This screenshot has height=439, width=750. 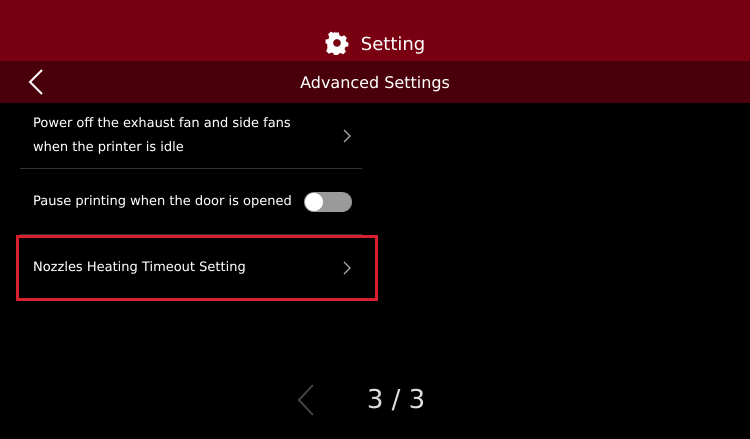 What do you see at coordinates (139, 267) in the screenshot?
I see `setting-label: Nozzles Heating Timeout Setting` at bounding box center [139, 267].